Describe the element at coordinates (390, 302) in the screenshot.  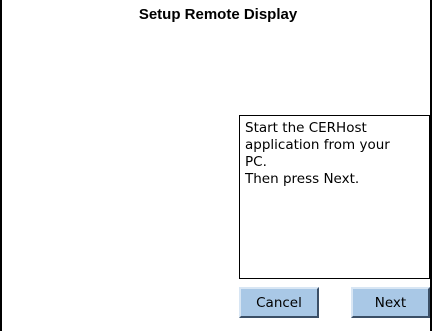
I see `next-button: Next` at that location.